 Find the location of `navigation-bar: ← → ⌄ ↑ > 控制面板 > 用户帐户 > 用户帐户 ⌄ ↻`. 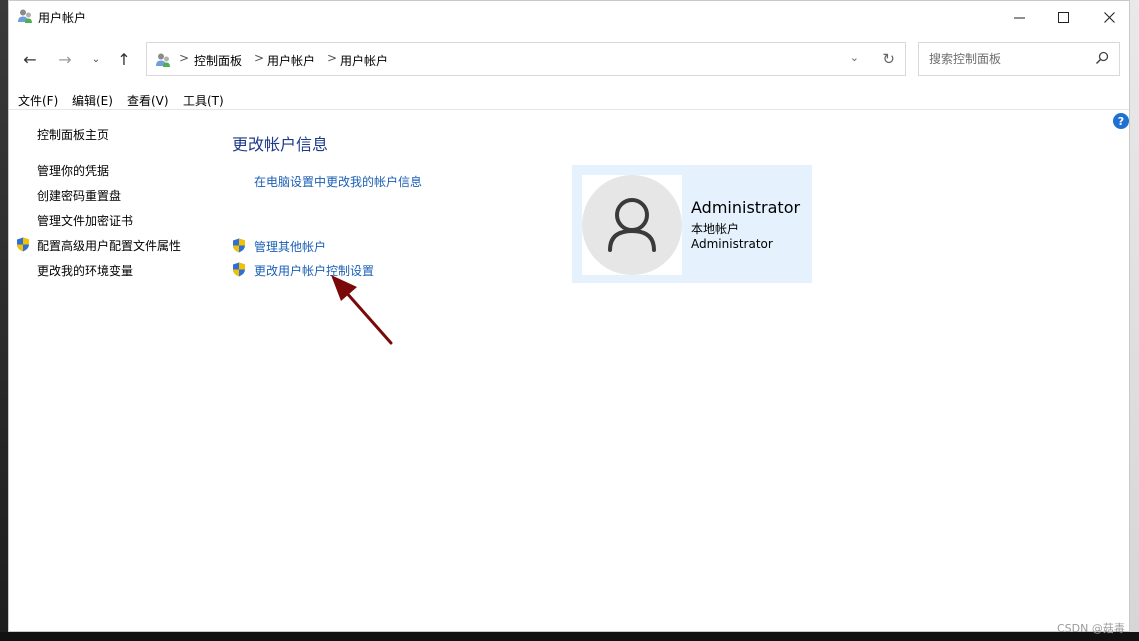

navigation-bar: ← → ⌄ ↑ > 控制面板 > 用户帐户 > 用户帐户 ⌄ ↻ is located at coordinates (569, 59).